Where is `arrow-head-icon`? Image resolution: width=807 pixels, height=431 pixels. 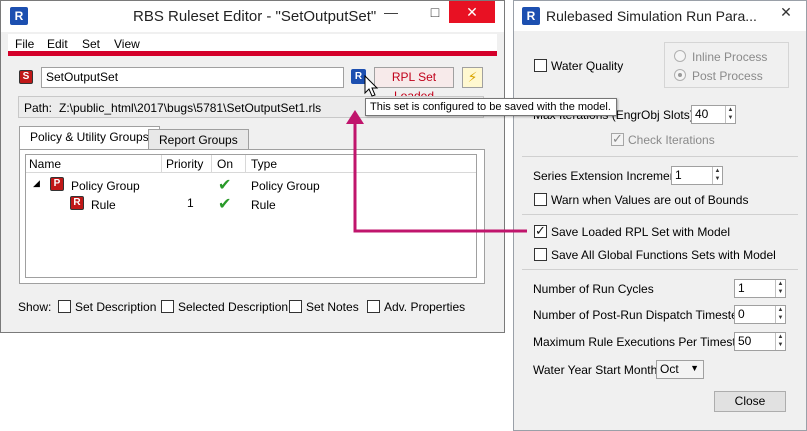 arrow-head-icon is located at coordinates (355, 117).